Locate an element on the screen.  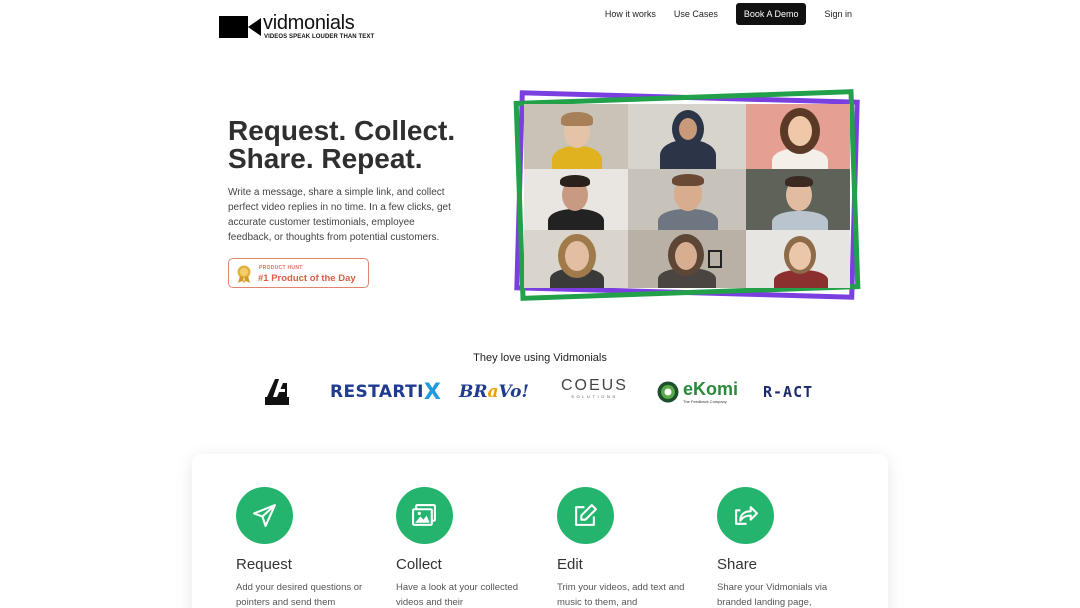
brand-tagline: VIDEOS SPEAK LOUDER THAN TEXT is located at coordinates (319, 37).